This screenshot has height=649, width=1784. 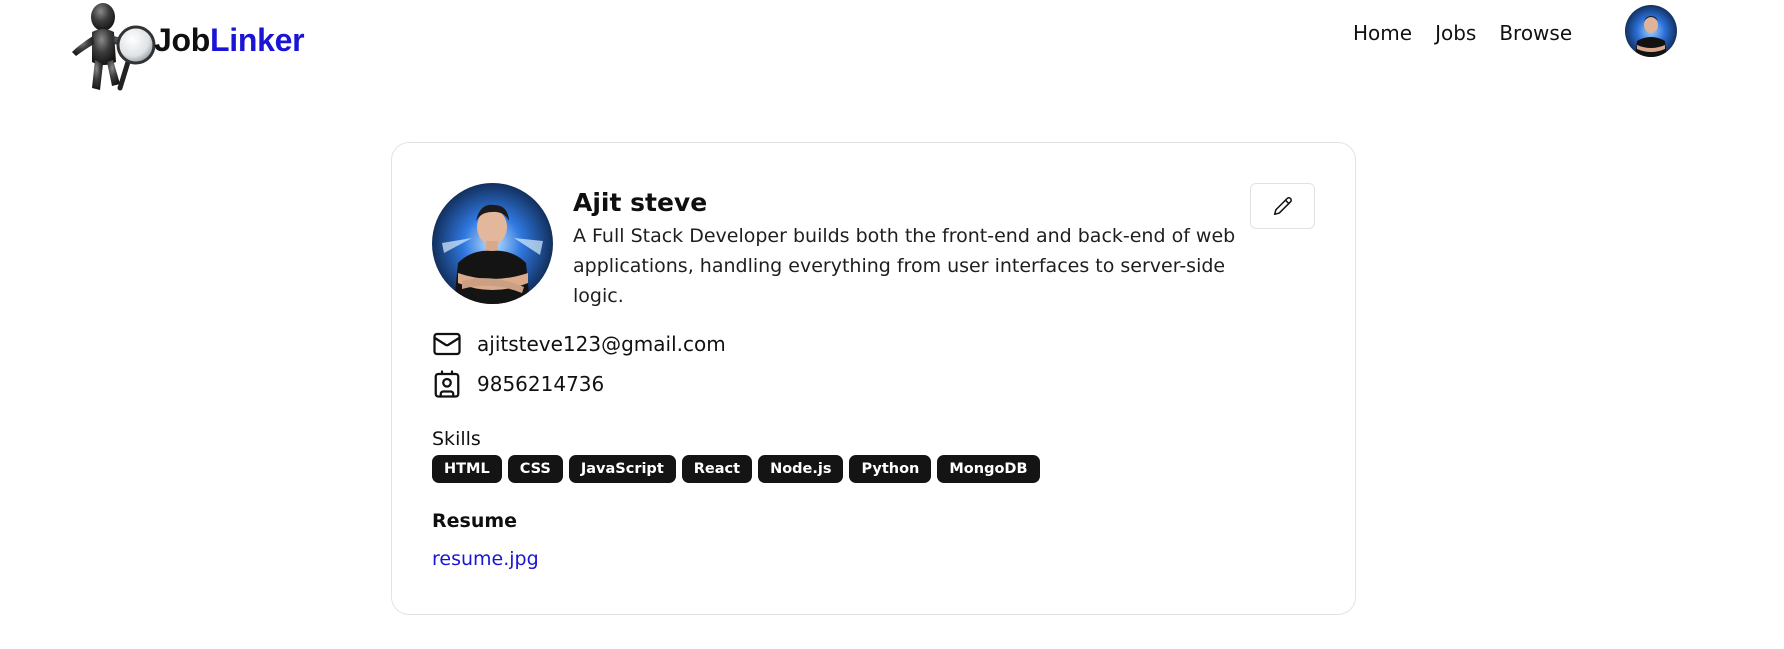 I want to click on nav-link-home: Home, so click(x=1382, y=33).